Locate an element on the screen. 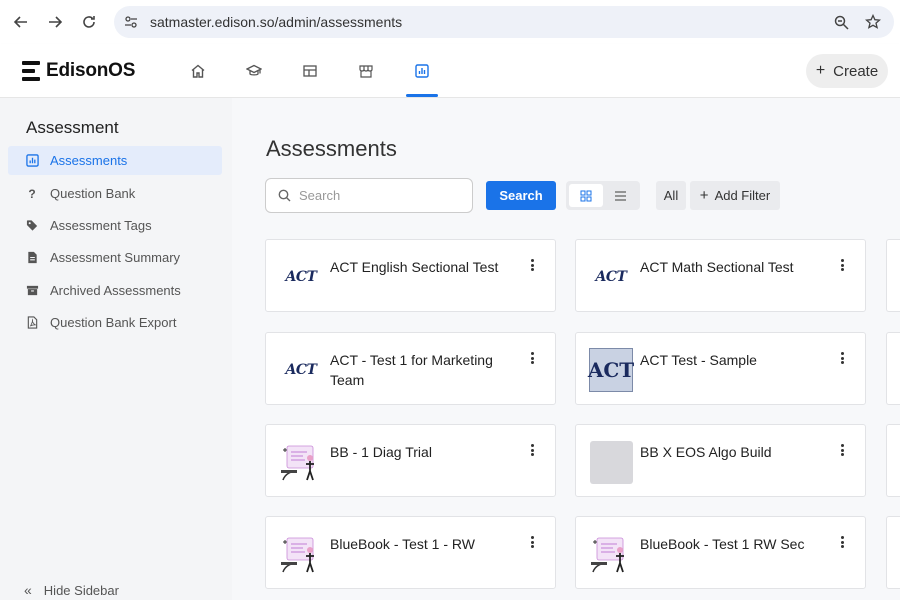 The height and width of the screenshot is (600, 900). search-field is located at coordinates (369, 195).